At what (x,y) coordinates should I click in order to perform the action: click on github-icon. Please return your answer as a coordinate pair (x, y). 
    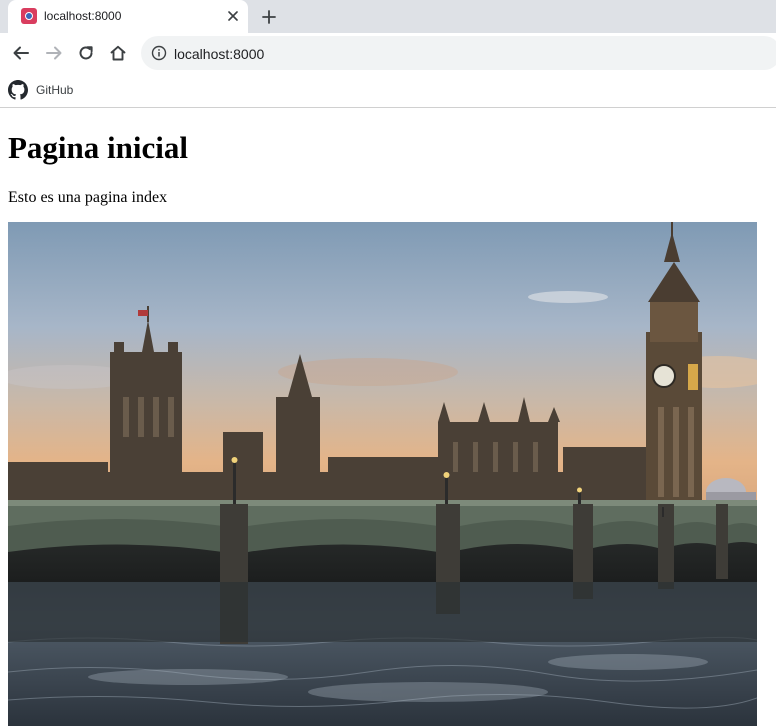
    Looking at the image, I should click on (18, 90).